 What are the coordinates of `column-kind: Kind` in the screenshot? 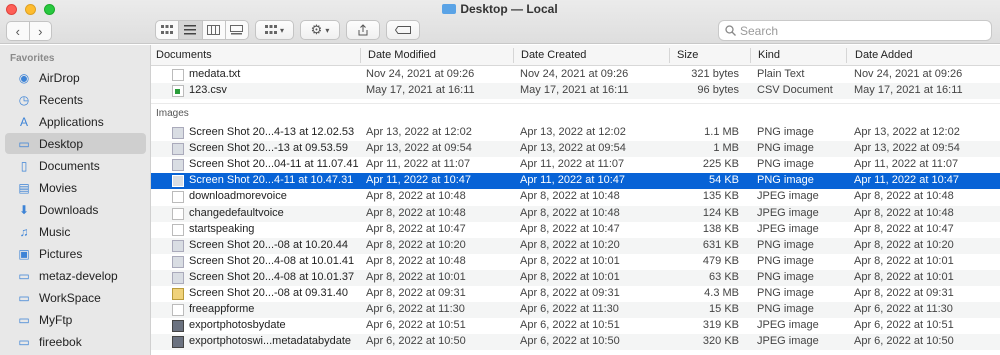 It's located at (769, 55).